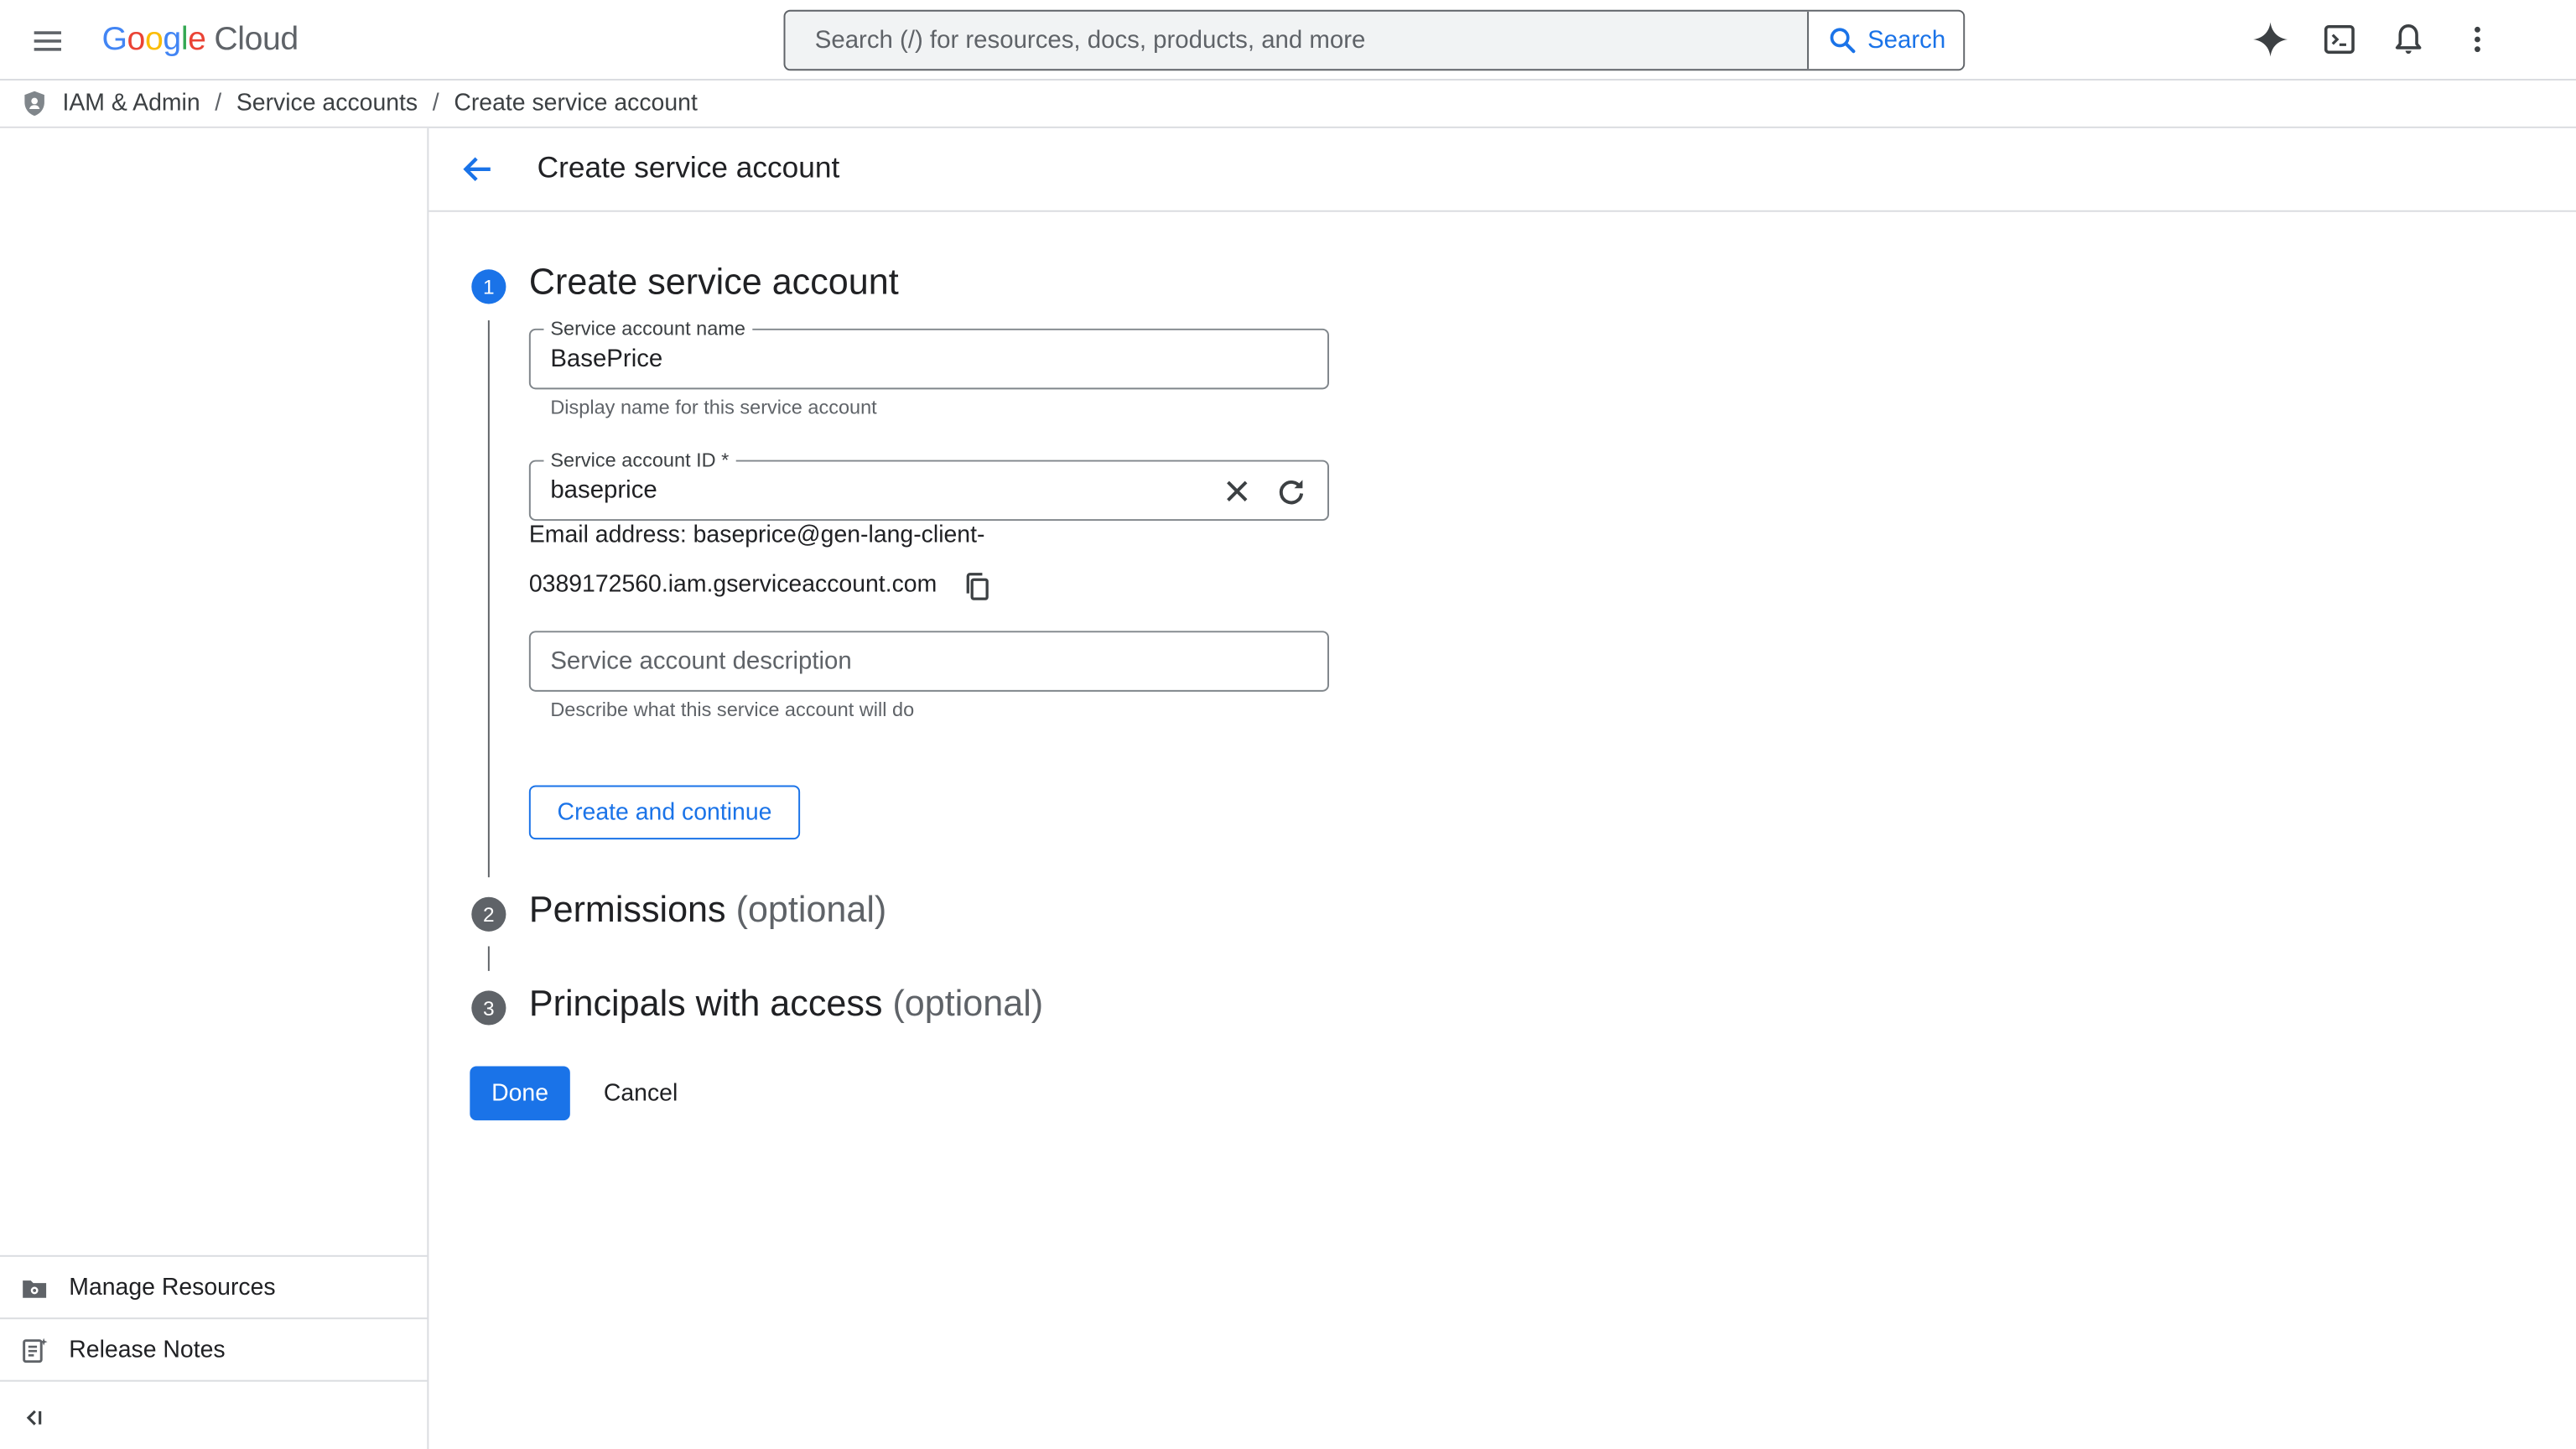 The height and width of the screenshot is (1449, 2576). I want to click on clear-id-button, so click(1237, 491).